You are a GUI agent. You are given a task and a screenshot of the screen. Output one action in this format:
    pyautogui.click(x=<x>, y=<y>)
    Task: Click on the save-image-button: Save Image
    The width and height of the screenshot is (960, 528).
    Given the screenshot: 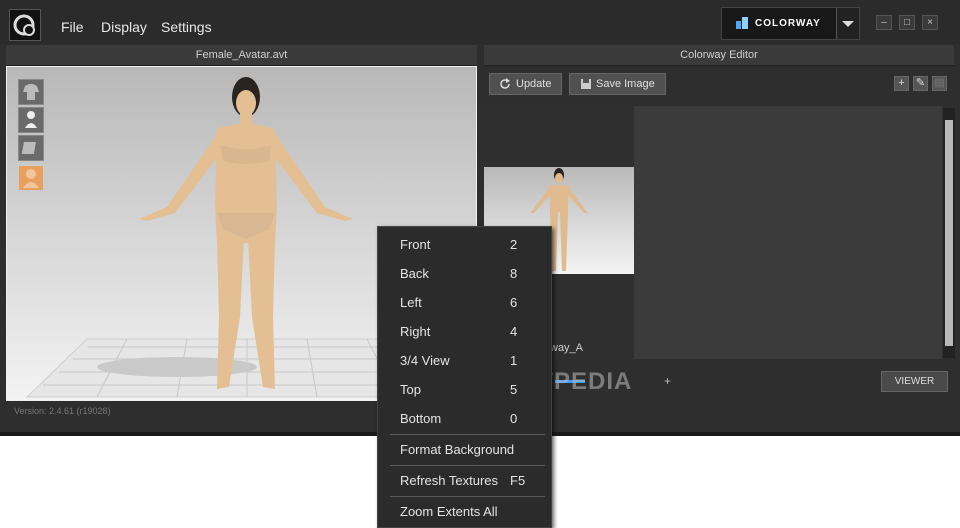 What is the action you would take?
    pyautogui.click(x=617, y=84)
    